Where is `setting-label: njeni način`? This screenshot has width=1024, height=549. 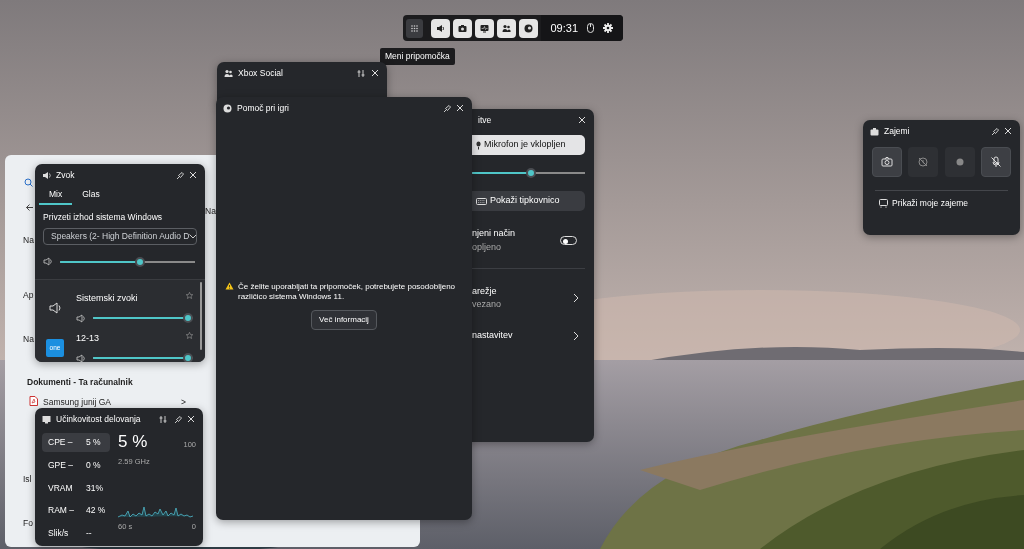
setting-label: njeni način is located at coordinates (494, 233).